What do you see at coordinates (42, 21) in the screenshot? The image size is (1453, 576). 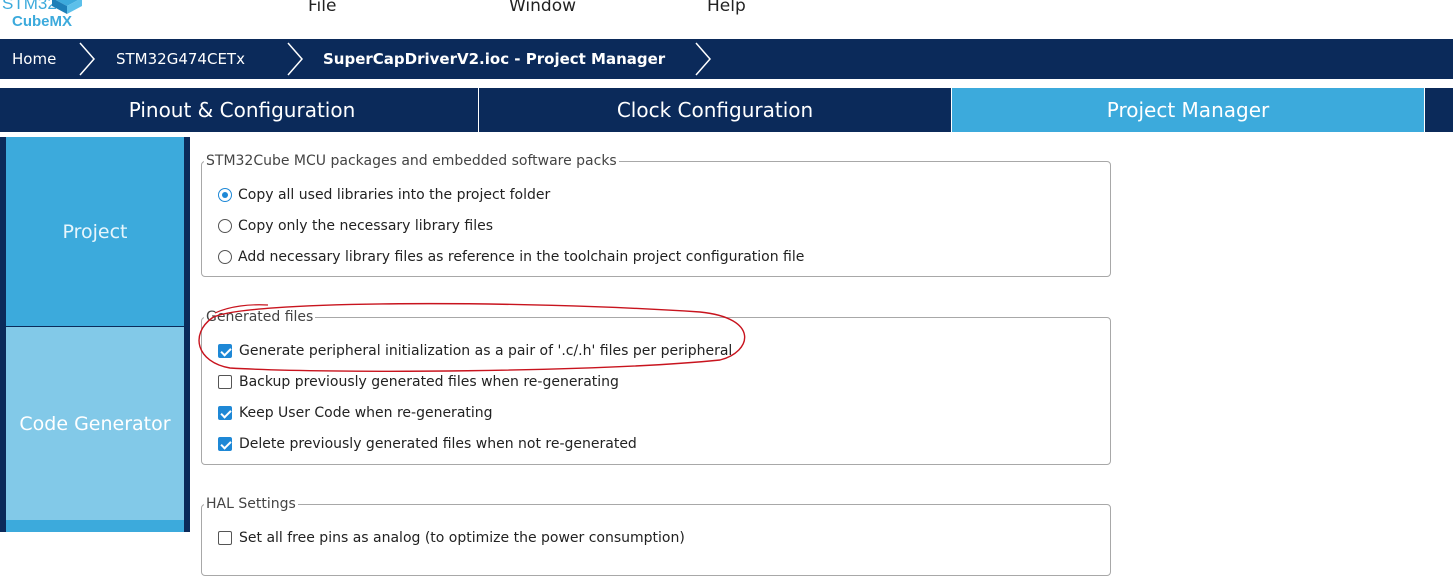 I see `logo-line2: CubeMX` at bounding box center [42, 21].